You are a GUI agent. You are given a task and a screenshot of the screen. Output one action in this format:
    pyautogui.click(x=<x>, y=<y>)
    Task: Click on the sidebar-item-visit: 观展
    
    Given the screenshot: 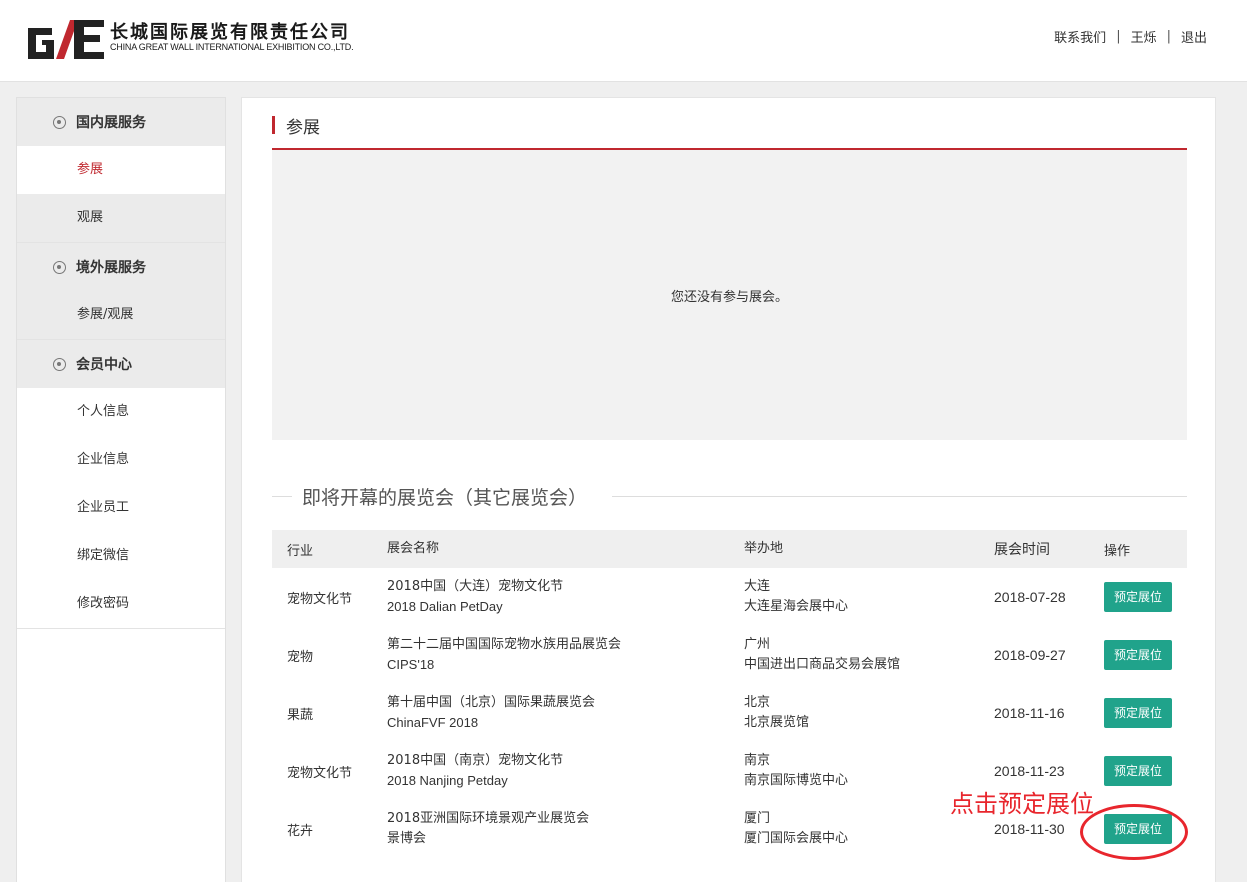 What is the action you would take?
    pyautogui.click(x=121, y=218)
    